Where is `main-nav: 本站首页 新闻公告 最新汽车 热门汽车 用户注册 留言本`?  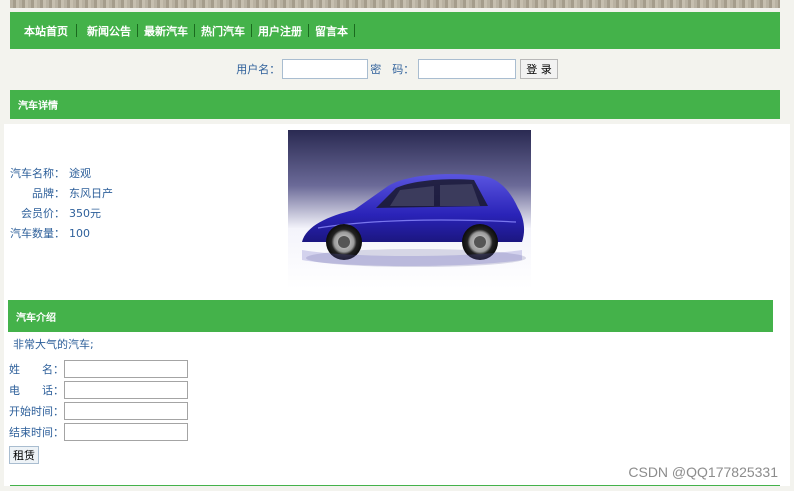
main-nav: 本站首页 新闻公告 最新汽车 热门汽车 用户注册 留言本 is located at coordinates (395, 30).